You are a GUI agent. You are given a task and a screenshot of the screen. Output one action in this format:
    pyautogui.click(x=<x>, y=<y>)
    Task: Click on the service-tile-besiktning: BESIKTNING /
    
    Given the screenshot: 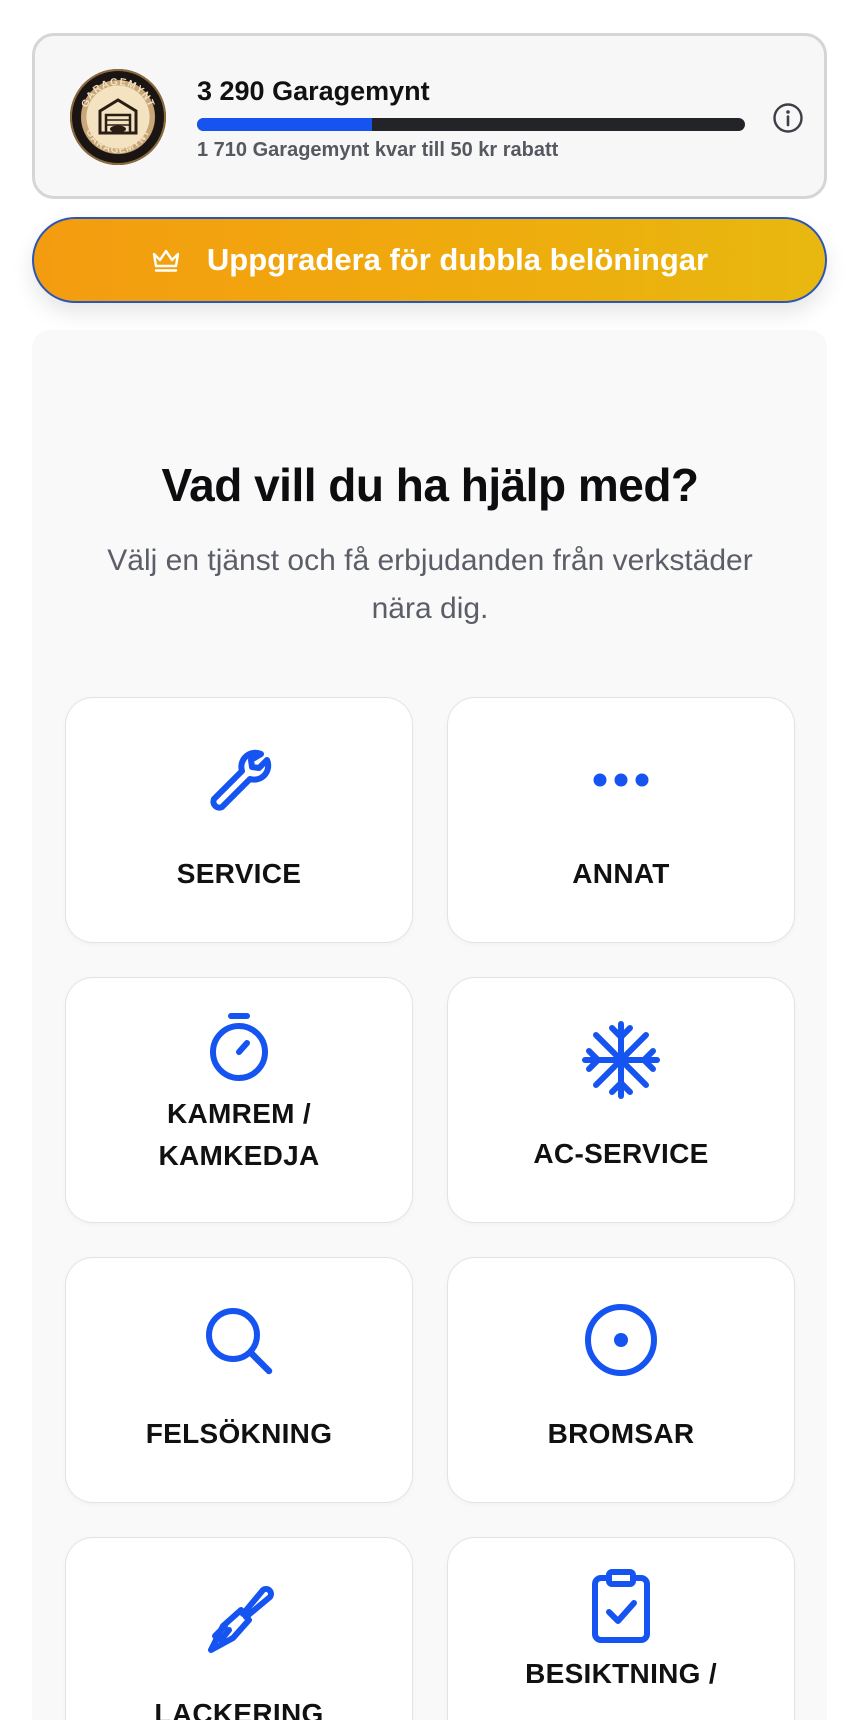 What is the action you would take?
    pyautogui.click(x=621, y=1628)
    